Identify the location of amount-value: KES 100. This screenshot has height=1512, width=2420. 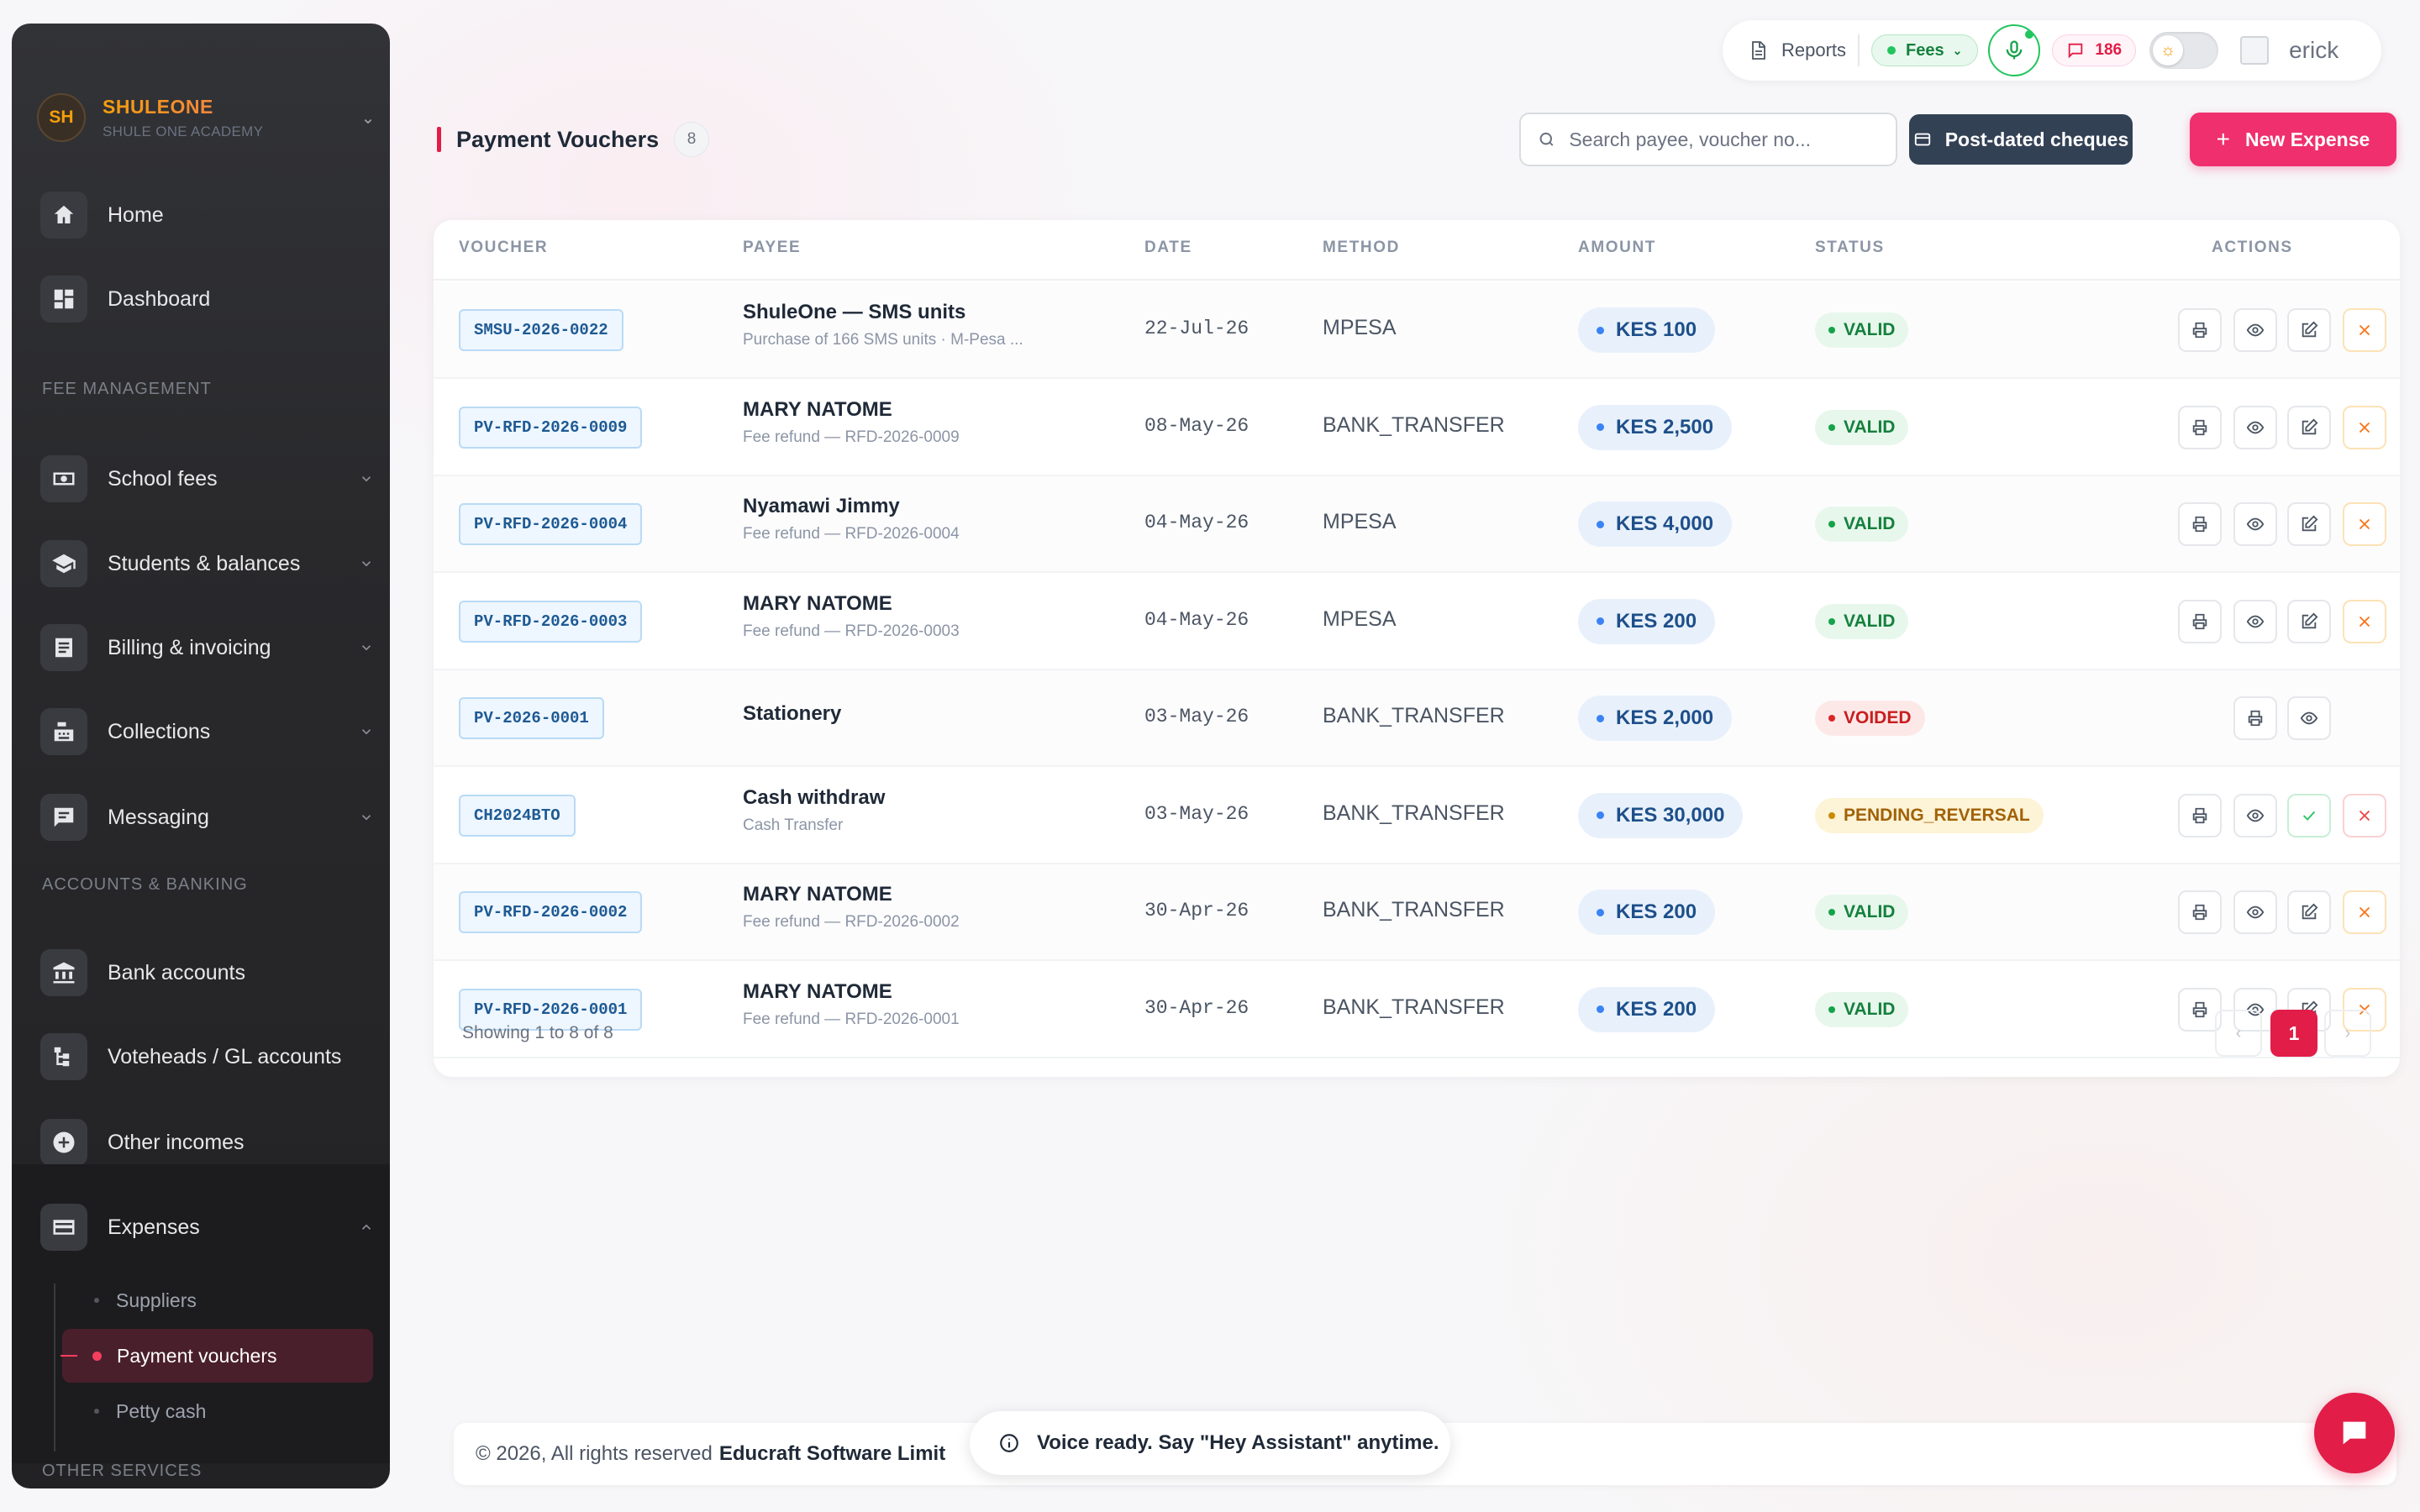
(1656, 329).